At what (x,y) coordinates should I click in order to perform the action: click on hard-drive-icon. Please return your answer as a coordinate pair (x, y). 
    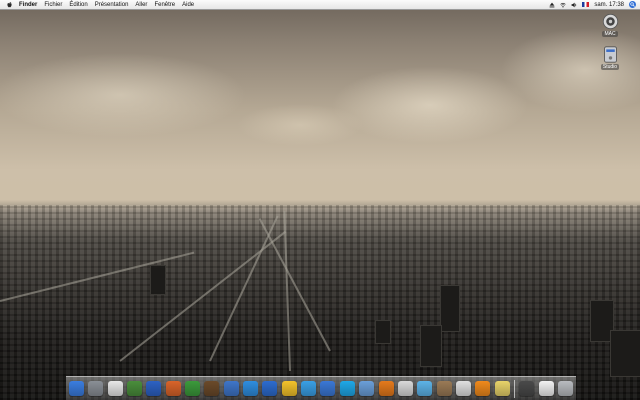
    Looking at the image, I should click on (610, 21).